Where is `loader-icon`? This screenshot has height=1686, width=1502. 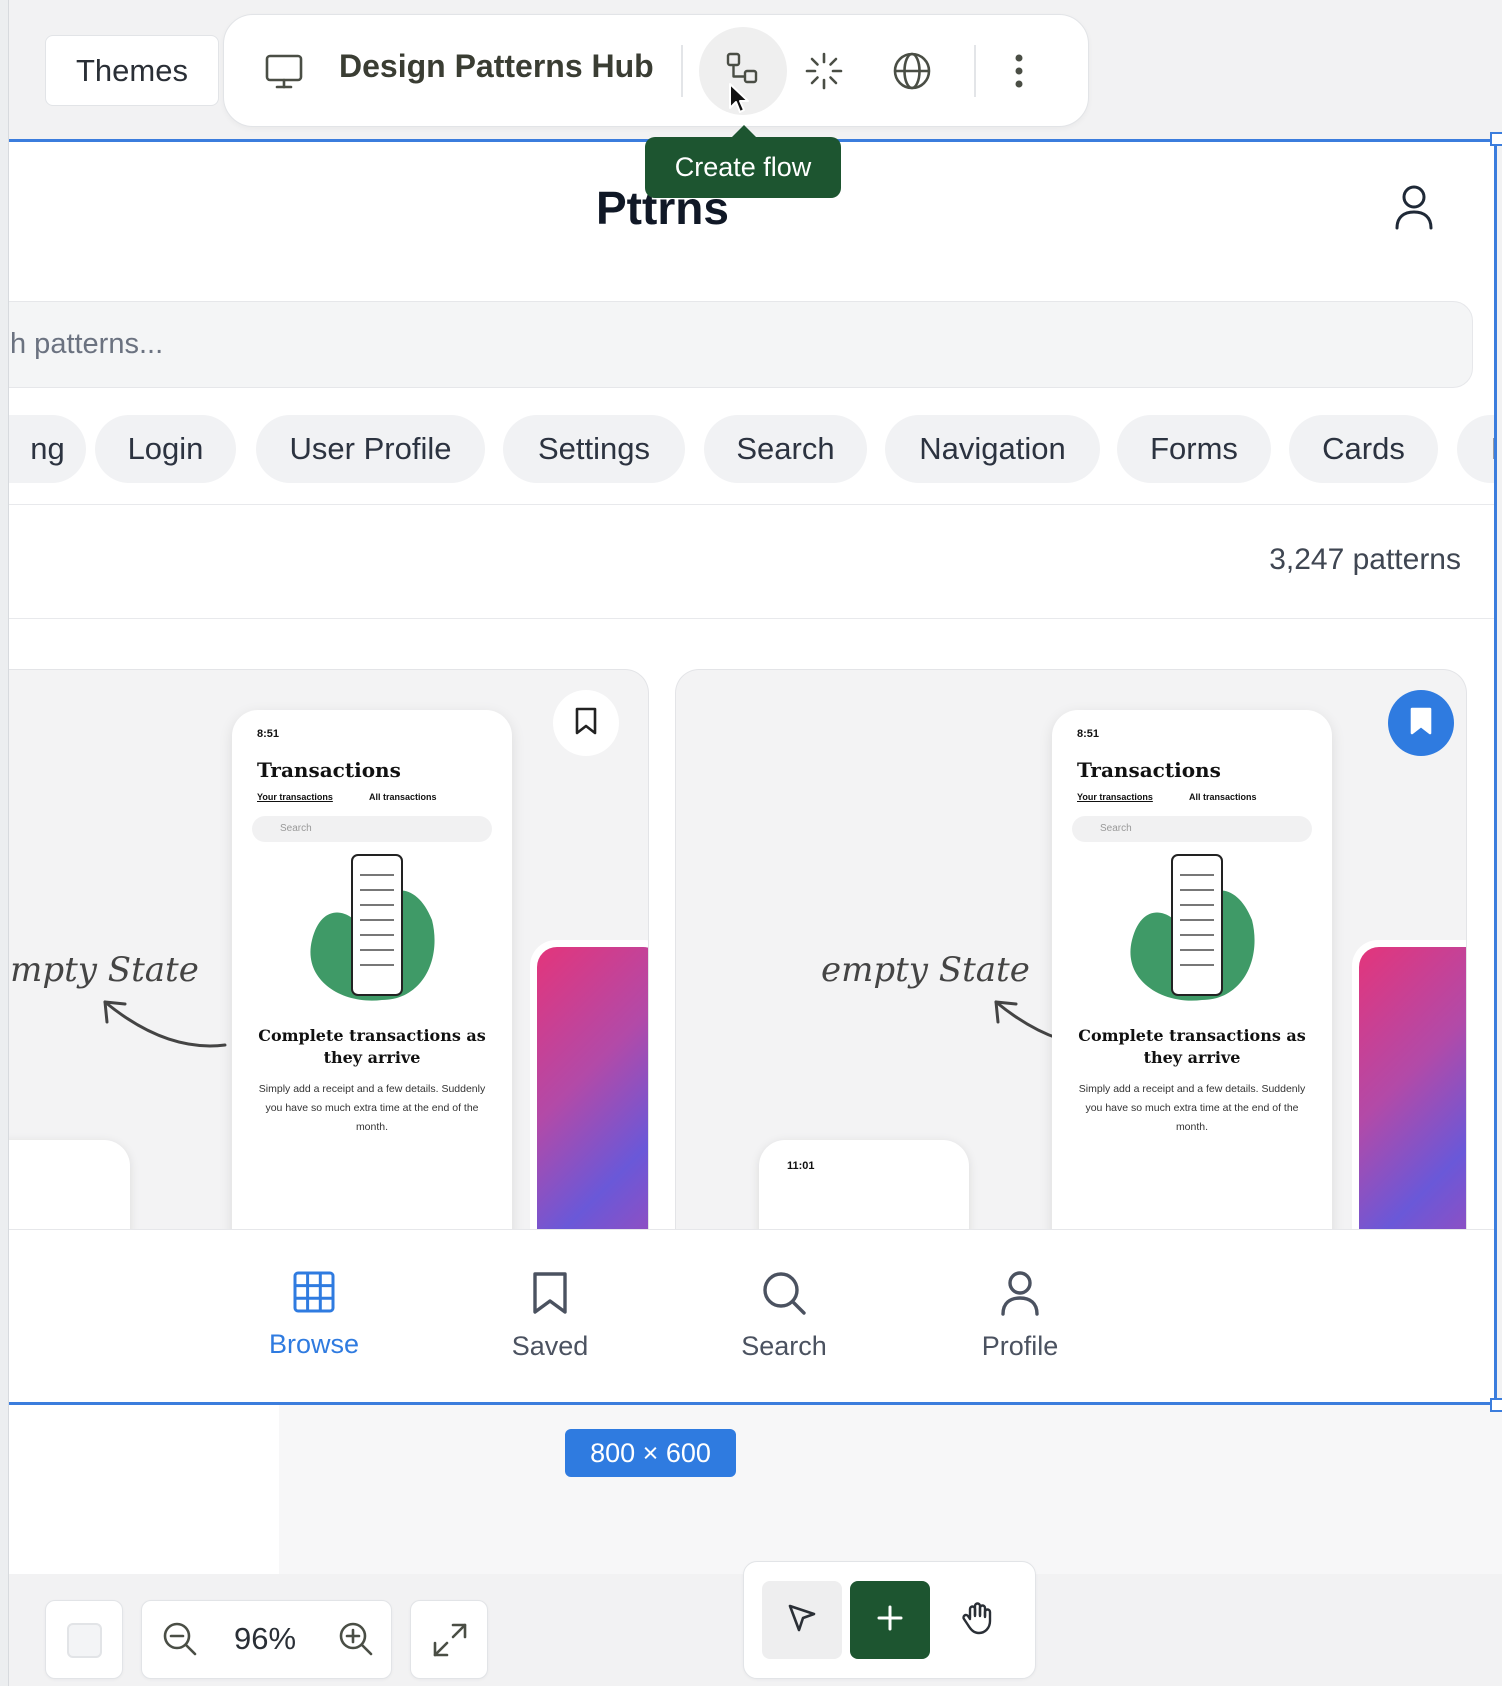
loader-icon is located at coordinates (824, 71).